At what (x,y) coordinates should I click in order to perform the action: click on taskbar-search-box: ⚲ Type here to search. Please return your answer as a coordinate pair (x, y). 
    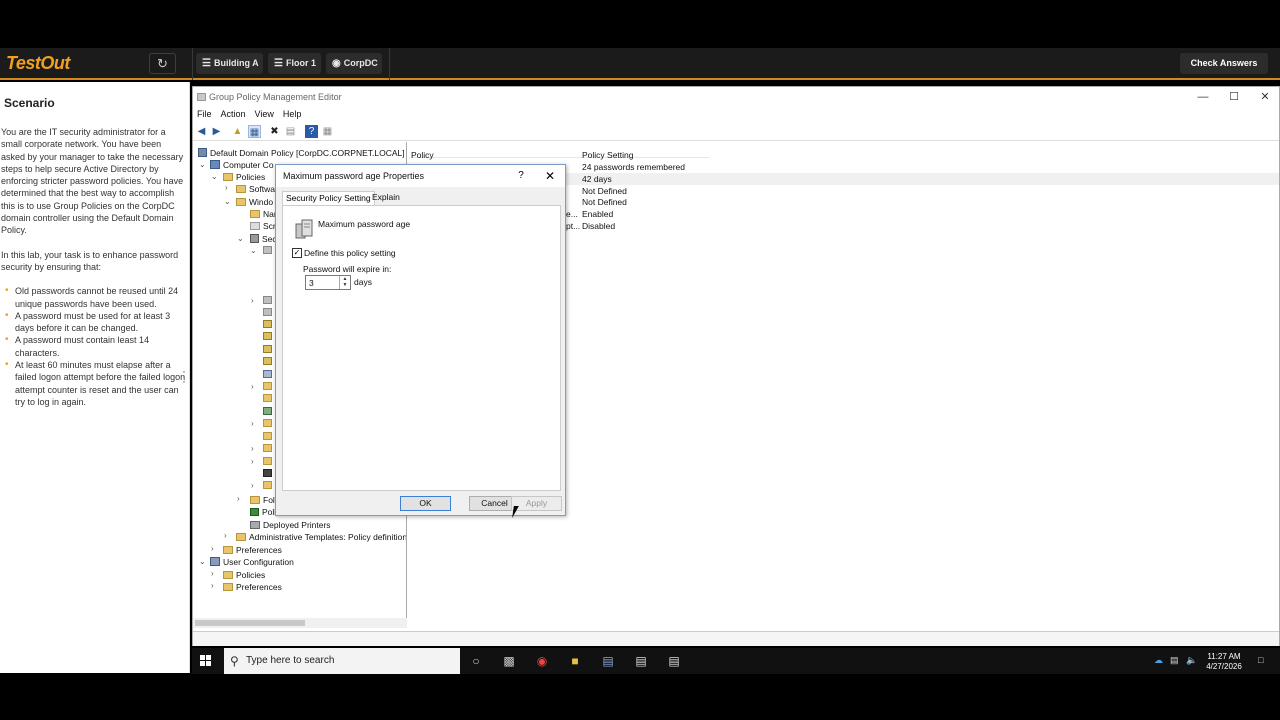
    Looking at the image, I should click on (342, 661).